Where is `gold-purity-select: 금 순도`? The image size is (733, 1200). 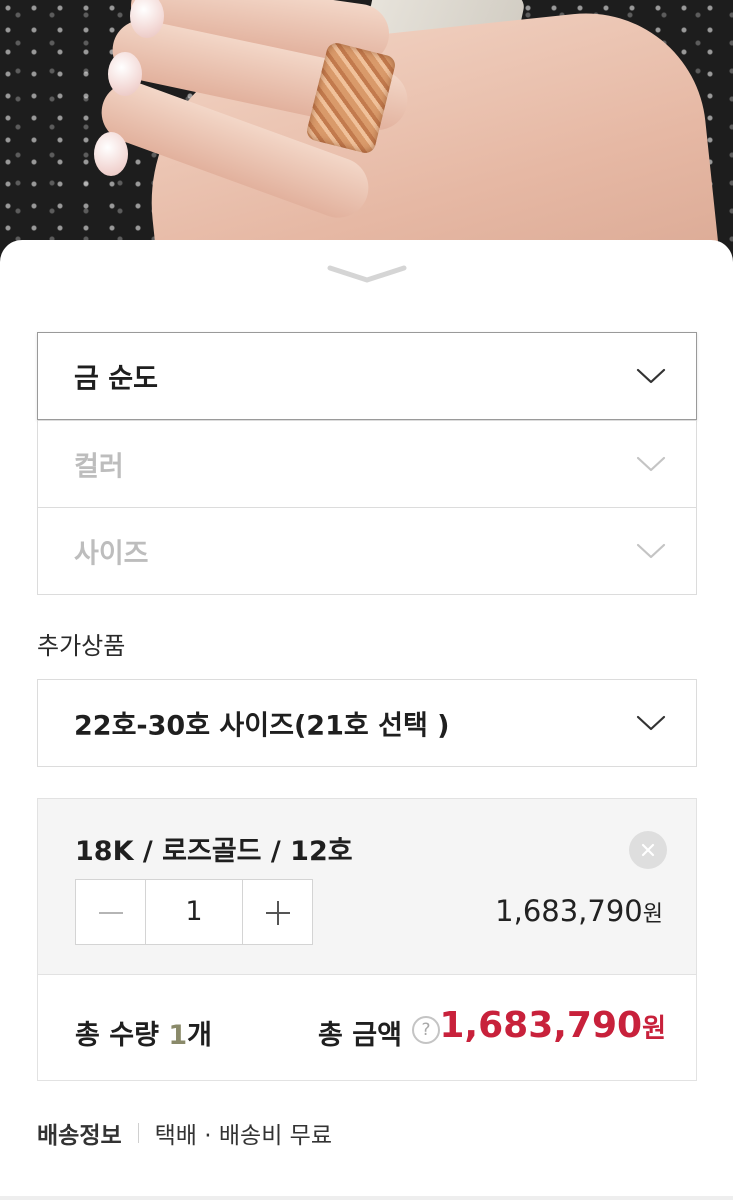 gold-purity-select: 금 순도 is located at coordinates (367, 376).